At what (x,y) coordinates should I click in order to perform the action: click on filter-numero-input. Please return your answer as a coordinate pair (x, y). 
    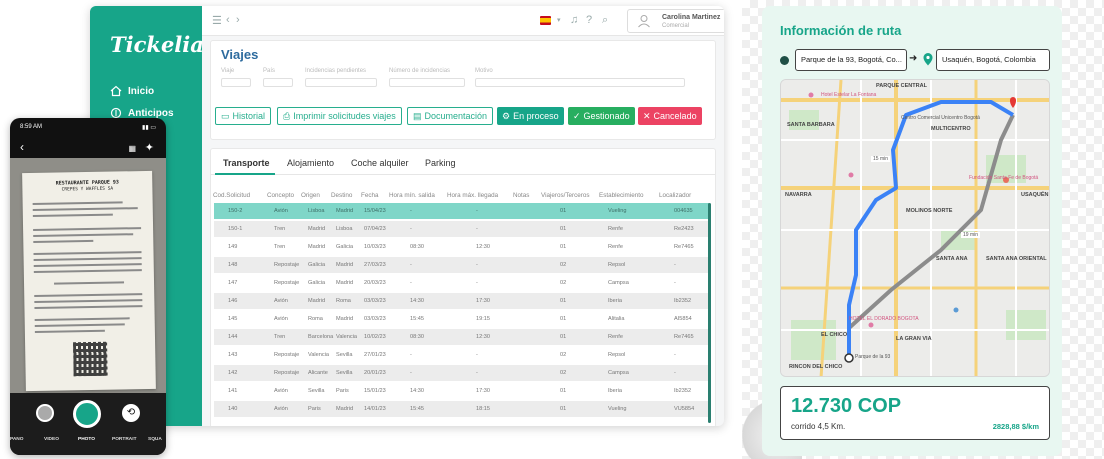
    Looking at the image, I should click on (427, 82).